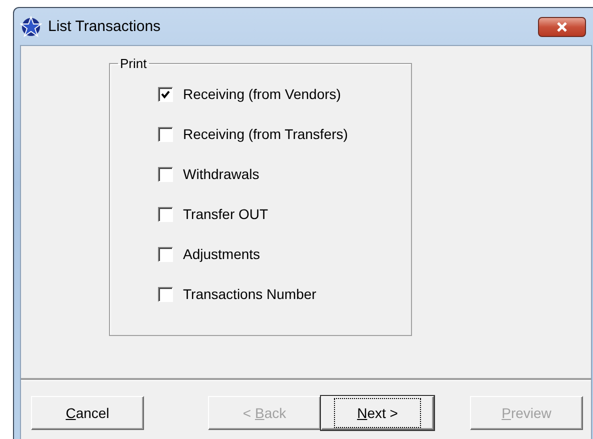 The width and height of the screenshot is (593, 439). I want to click on window-title: List Transactions, so click(105, 26).